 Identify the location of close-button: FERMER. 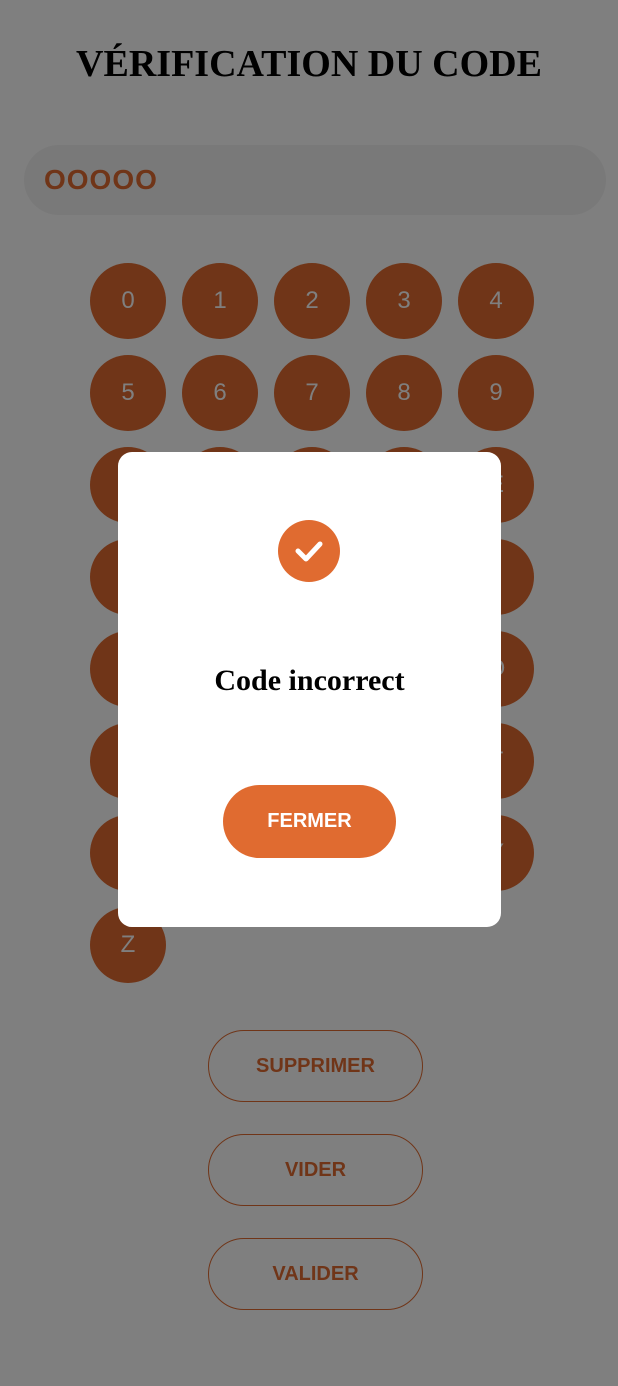
(309, 821).